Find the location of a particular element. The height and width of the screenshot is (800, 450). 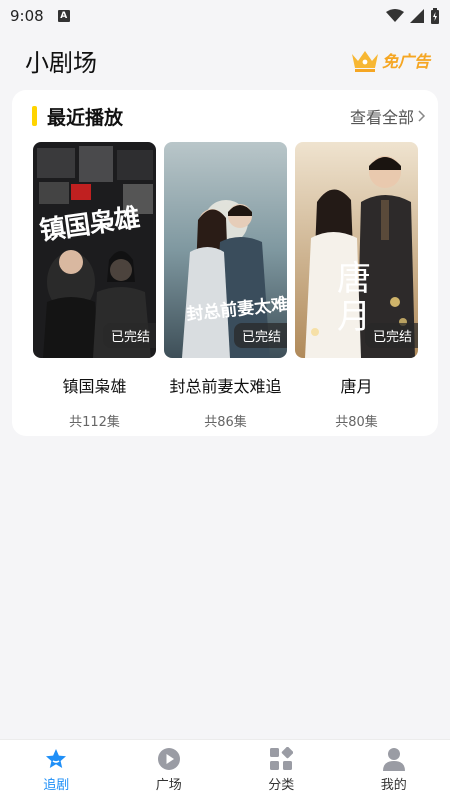

accessibility-notification-icon: A is located at coordinates (63, 16).